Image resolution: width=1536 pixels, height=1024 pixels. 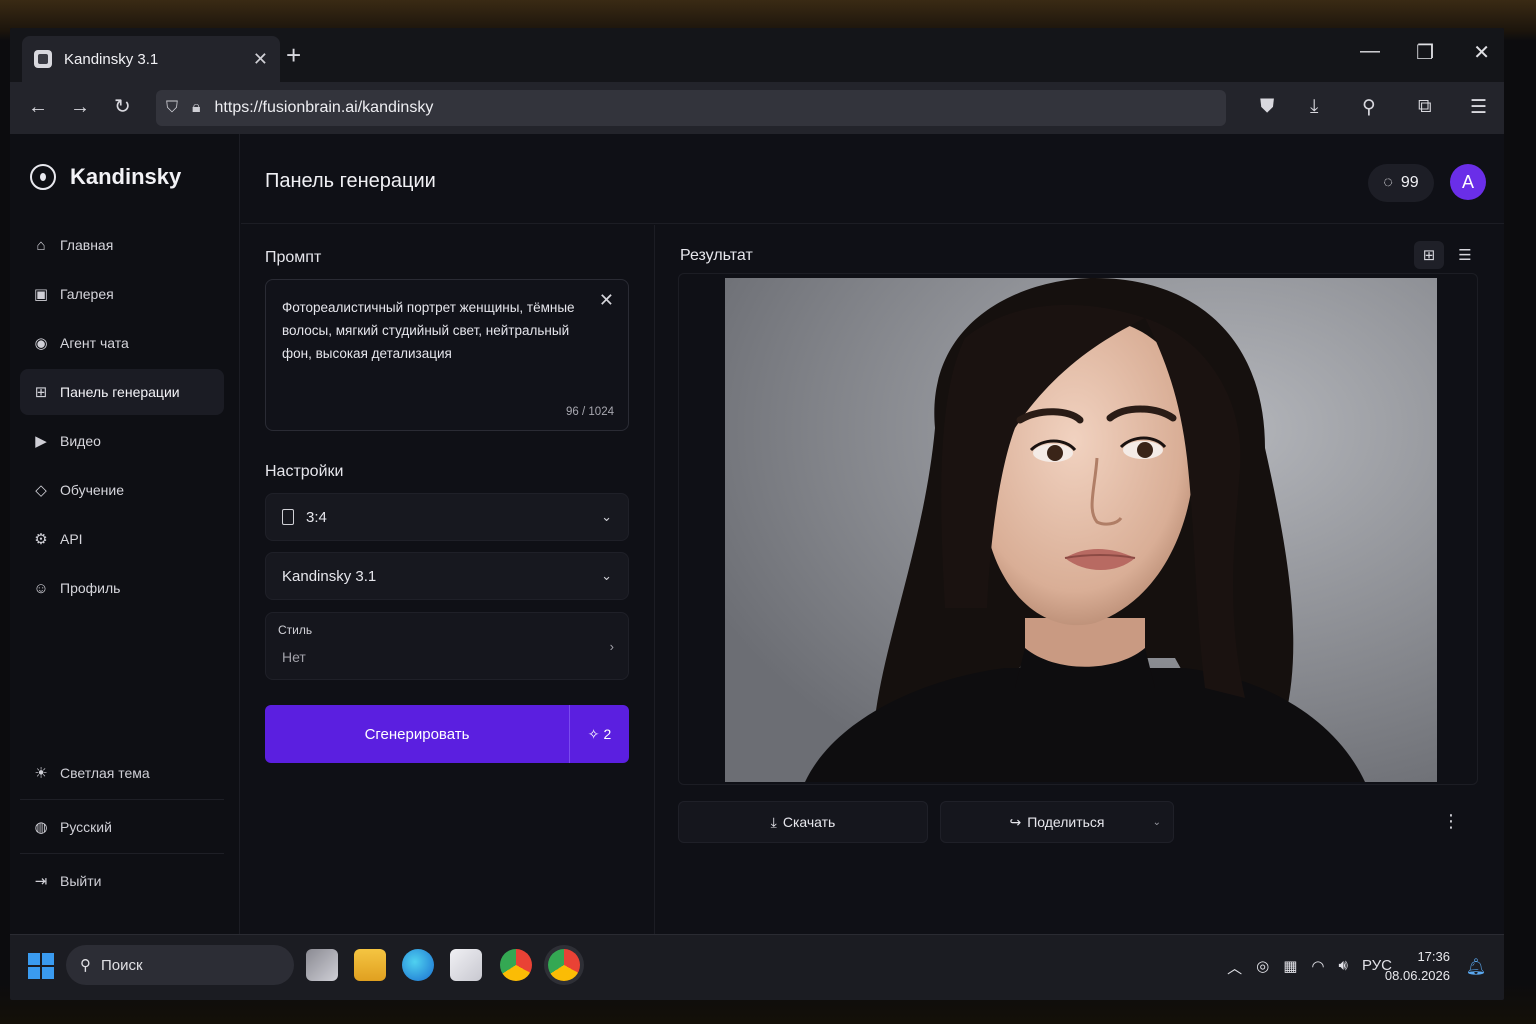 I want to click on tray-app-icon: ◎, so click(x=1262, y=967).